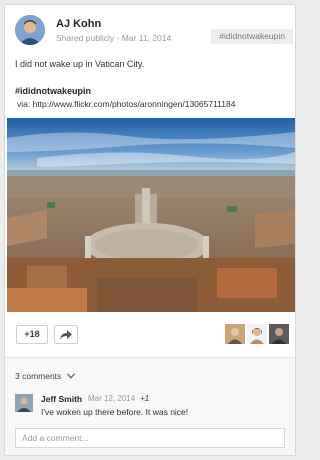  Describe the element at coordinates (61, 399) in the screenshot. I see `commenter-name: Jeff Smith` at that location.